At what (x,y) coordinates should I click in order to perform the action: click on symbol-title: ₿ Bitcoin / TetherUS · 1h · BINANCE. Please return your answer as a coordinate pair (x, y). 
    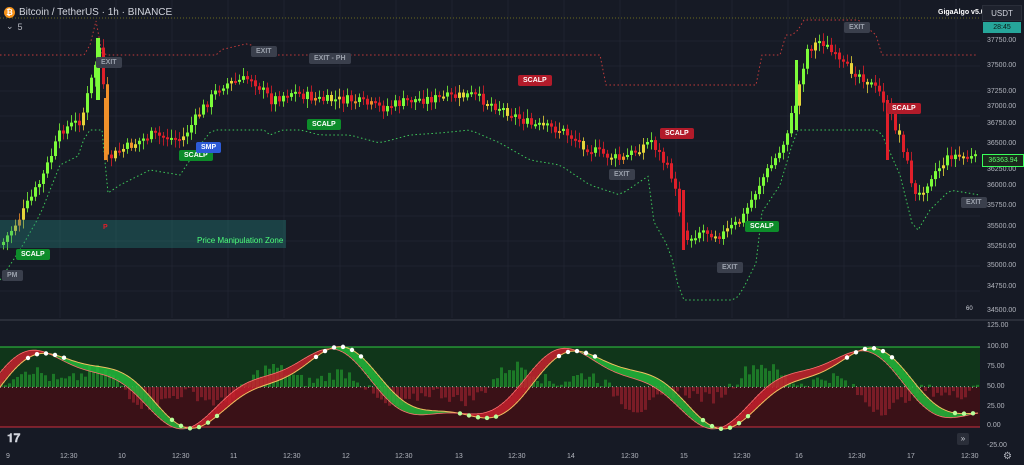
    Looking at the image, I should click on (88, 12).